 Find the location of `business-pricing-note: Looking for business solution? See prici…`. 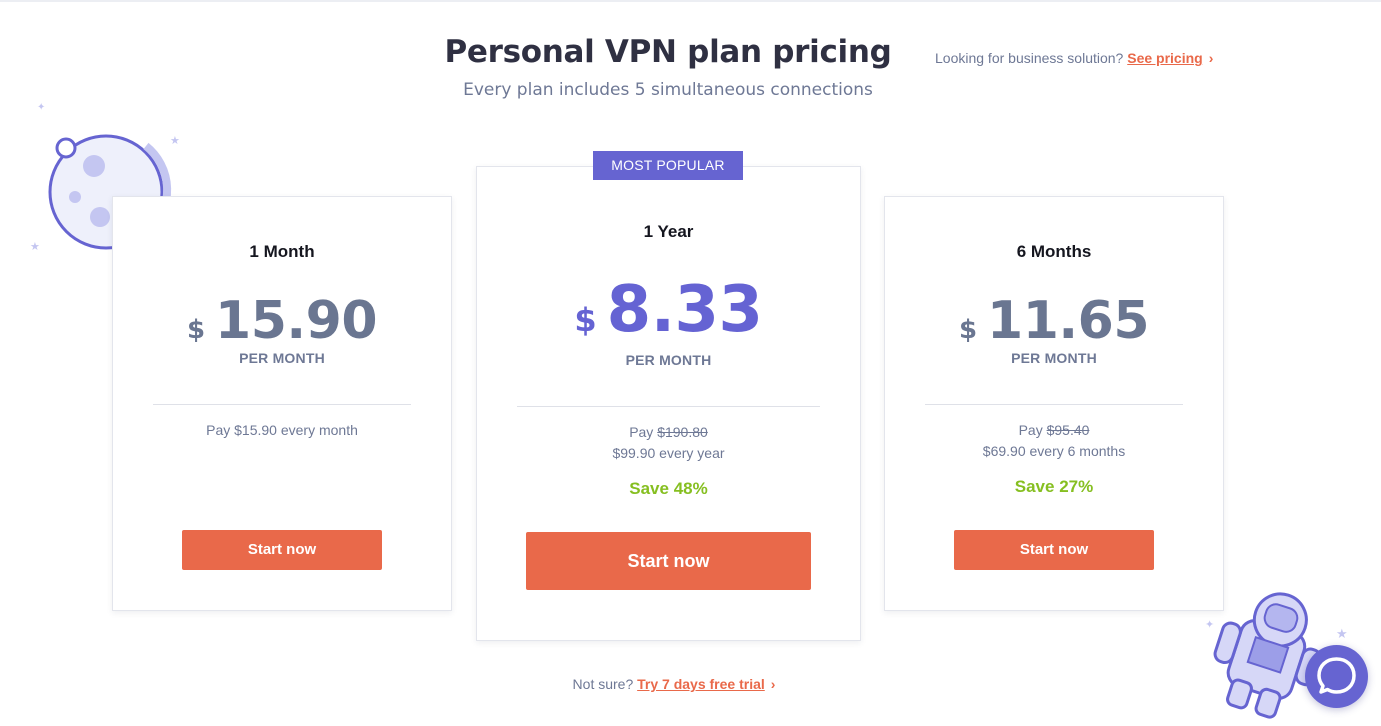

business-pricing-note: Looking for business solution? See prici… is located at coordinates (1074, 58).